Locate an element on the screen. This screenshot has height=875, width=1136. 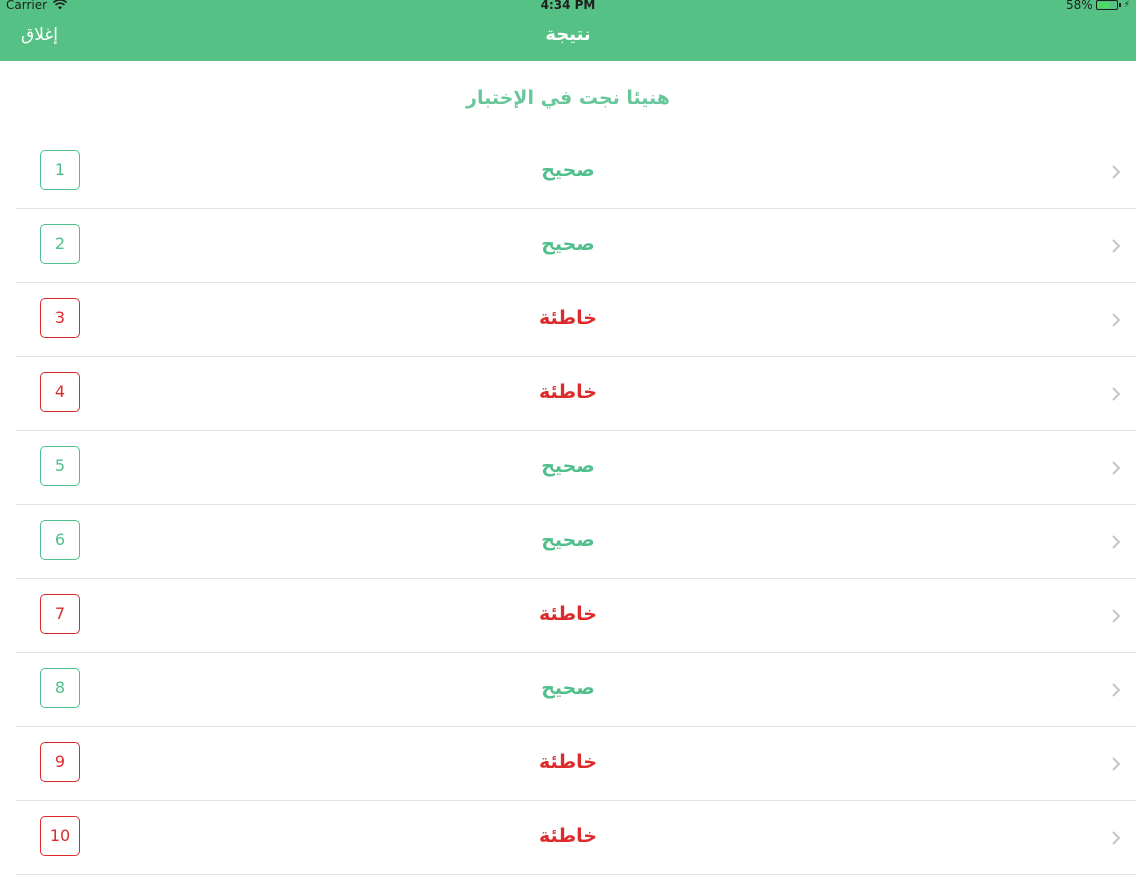
result-row: 4 خاطئة is located at coordinates (576, 394).